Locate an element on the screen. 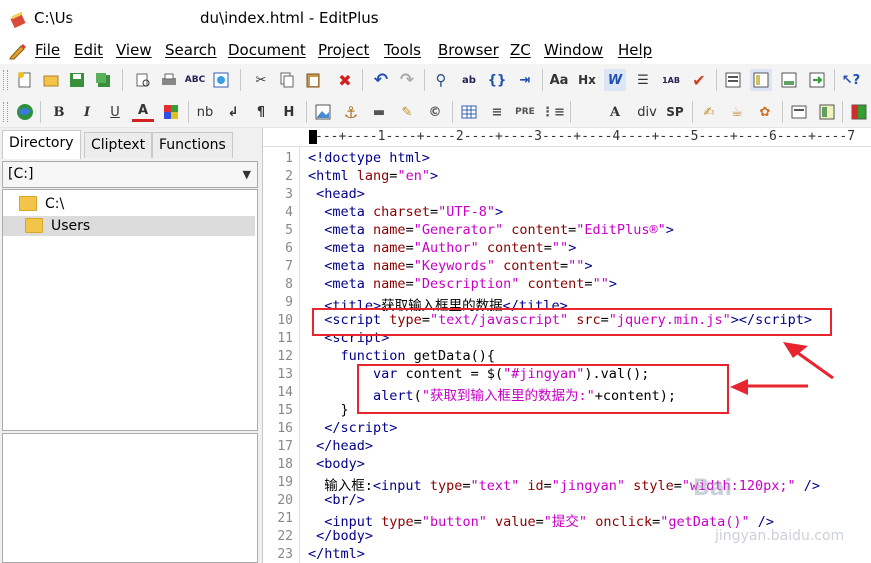 The width and height of the screenshot is (871, 563). line-number: 7 is located at coordinates (289, 266).